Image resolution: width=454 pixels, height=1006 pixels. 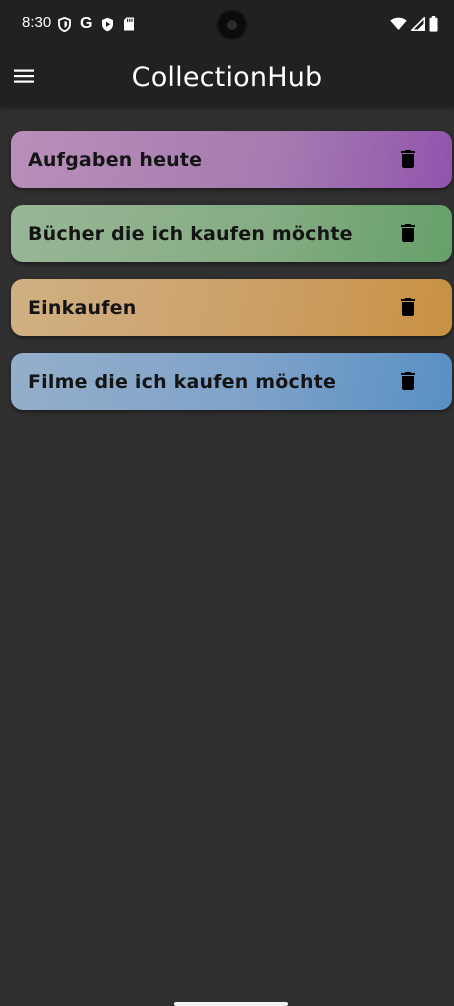 I want to click on status-bar: 8:30 G, so click(x=227, y=25).